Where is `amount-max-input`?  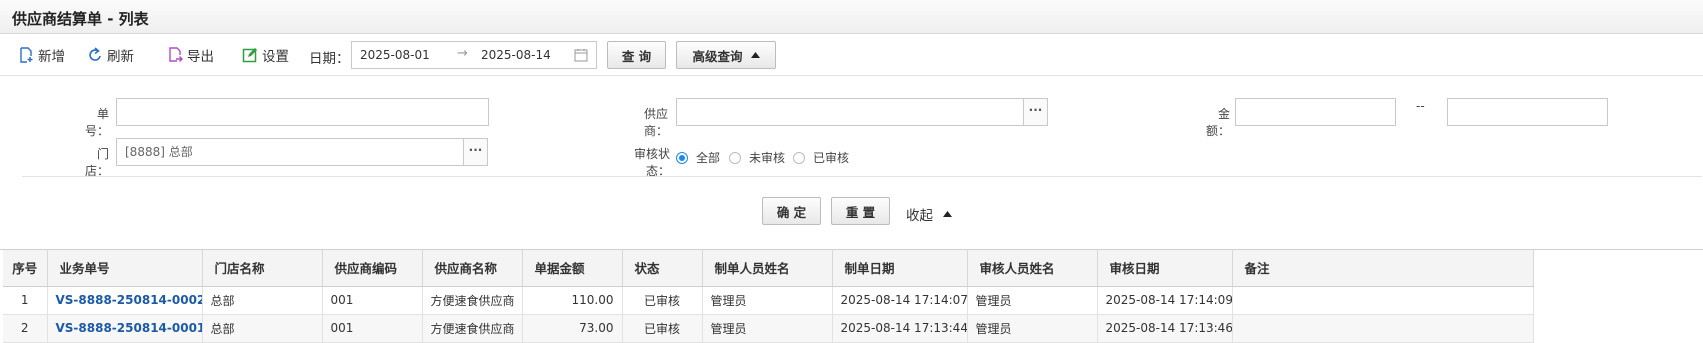
amount-max-input is located at coordinates (1527, 112).